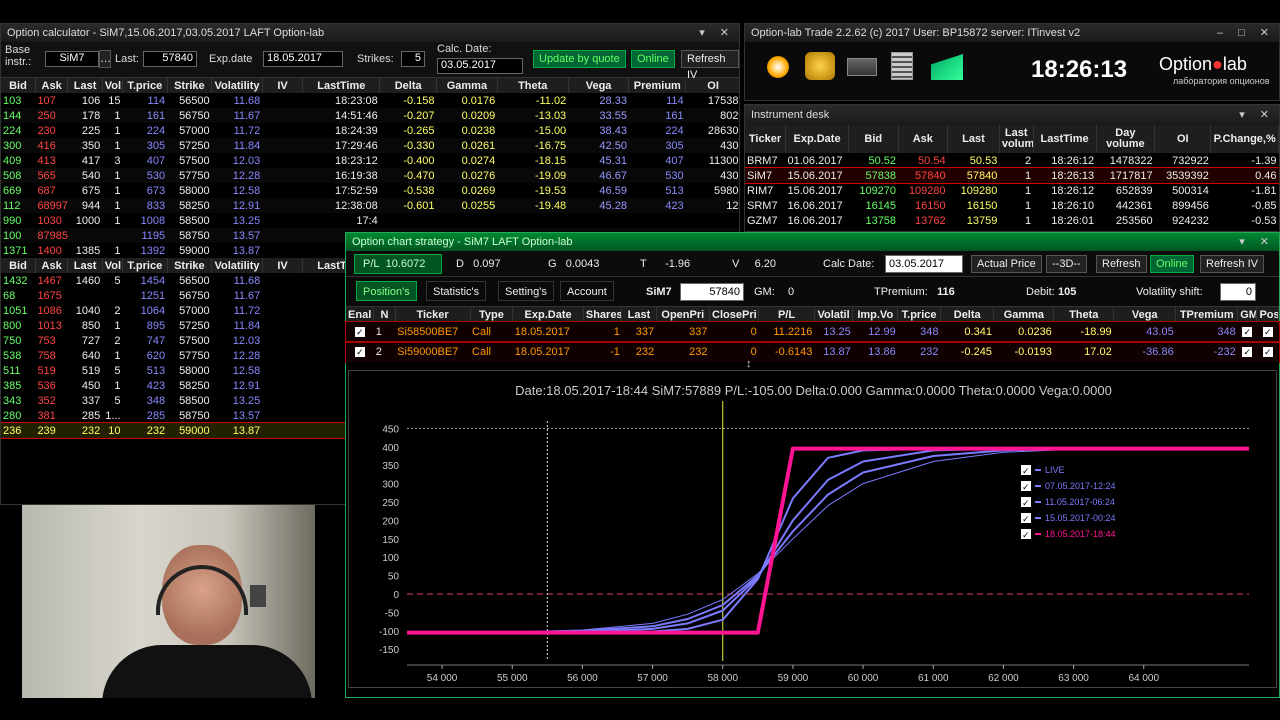 Image resolution: width=1280 pixels, height=720 pixels. What do you see at coordinates (717, 33) in the screenshot?
I see `window-controls: ▾ ✕` at bounding box center [717, 33].